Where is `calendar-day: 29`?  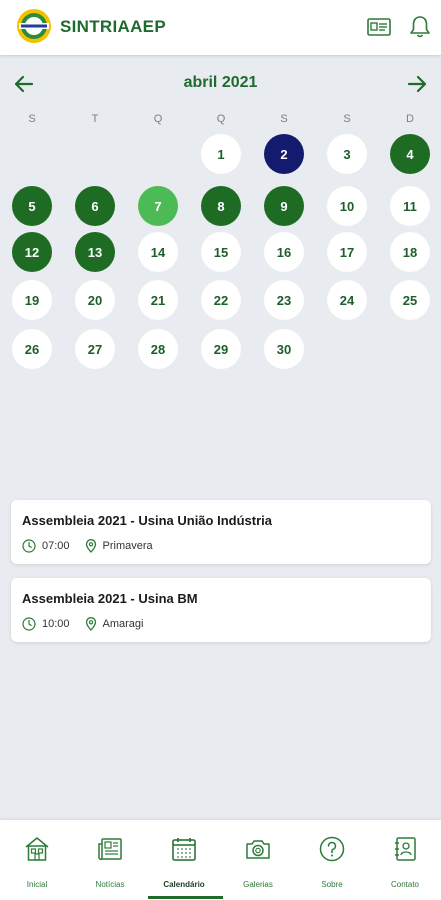 calendar-day: 29 is located at coordinates (221, 349).